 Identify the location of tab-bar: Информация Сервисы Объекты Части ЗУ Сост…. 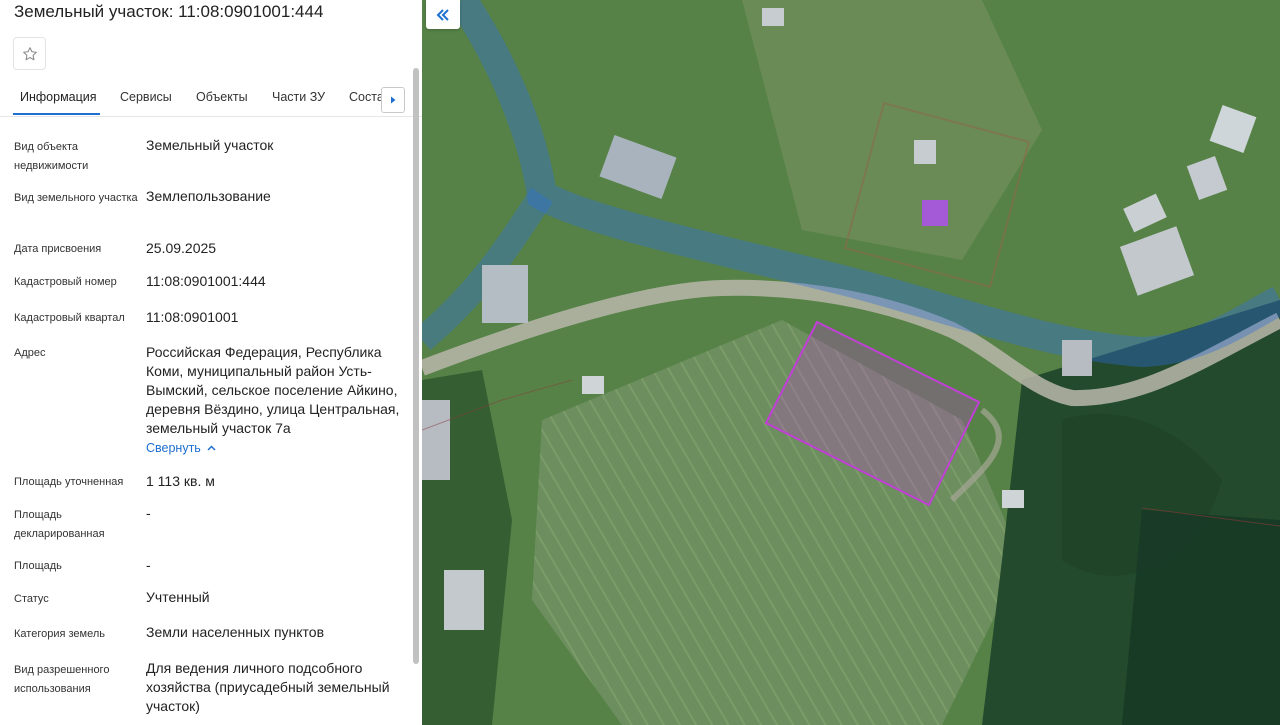
(211, 99).